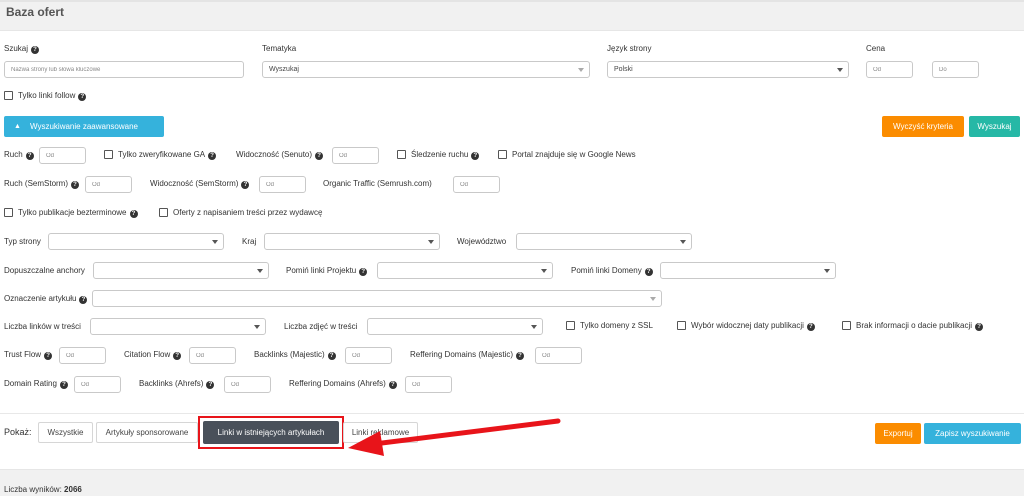 Image resolution: width=1024 pixels, height=496 pixels. What do you see at coordinates (280, 155) in the screenshot?
I see `vis-senuto-label: Widoczność (Senuto)?` at bounding box center [280, 155].